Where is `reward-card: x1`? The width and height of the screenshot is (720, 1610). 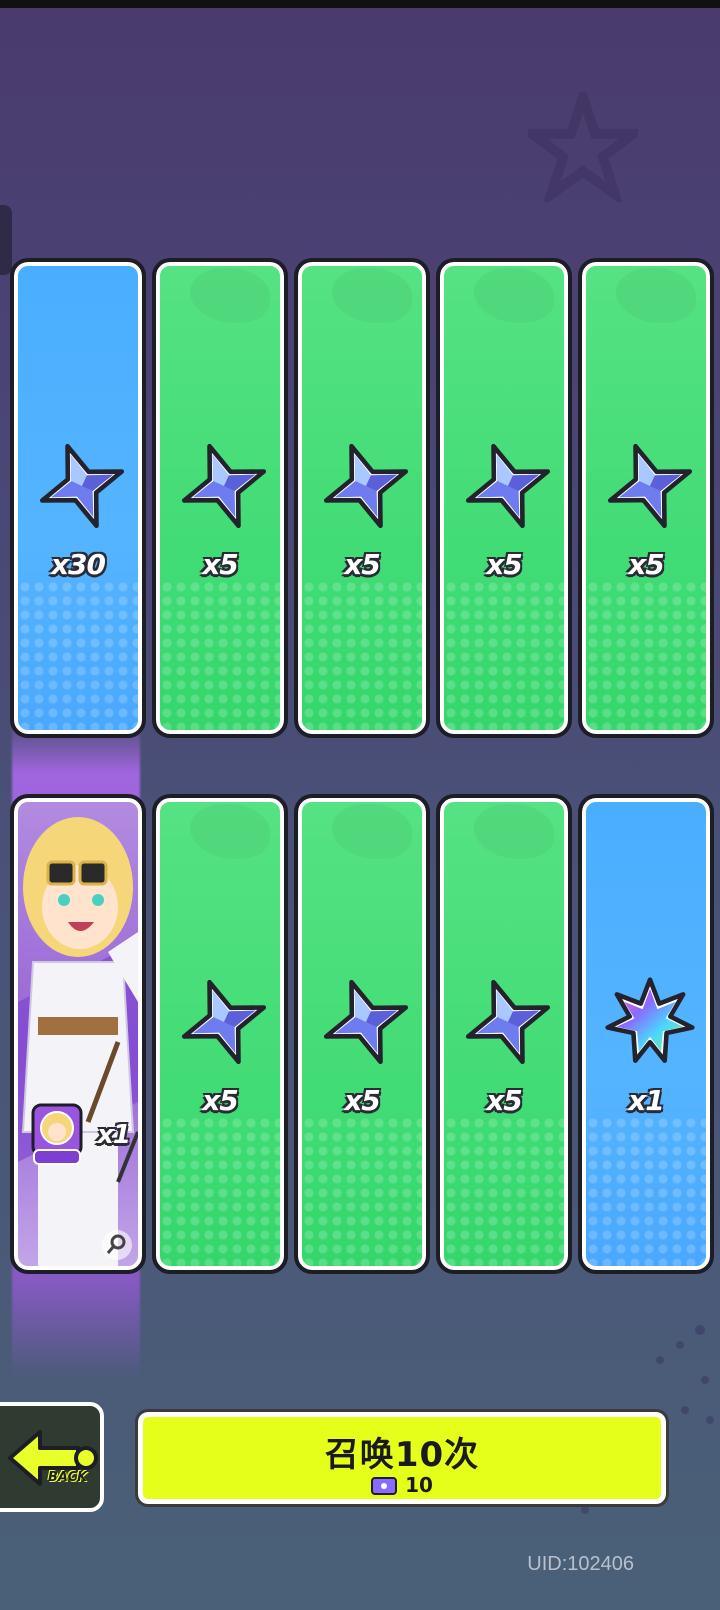
reward-card: x1 is located at coordinates (646, 1034).